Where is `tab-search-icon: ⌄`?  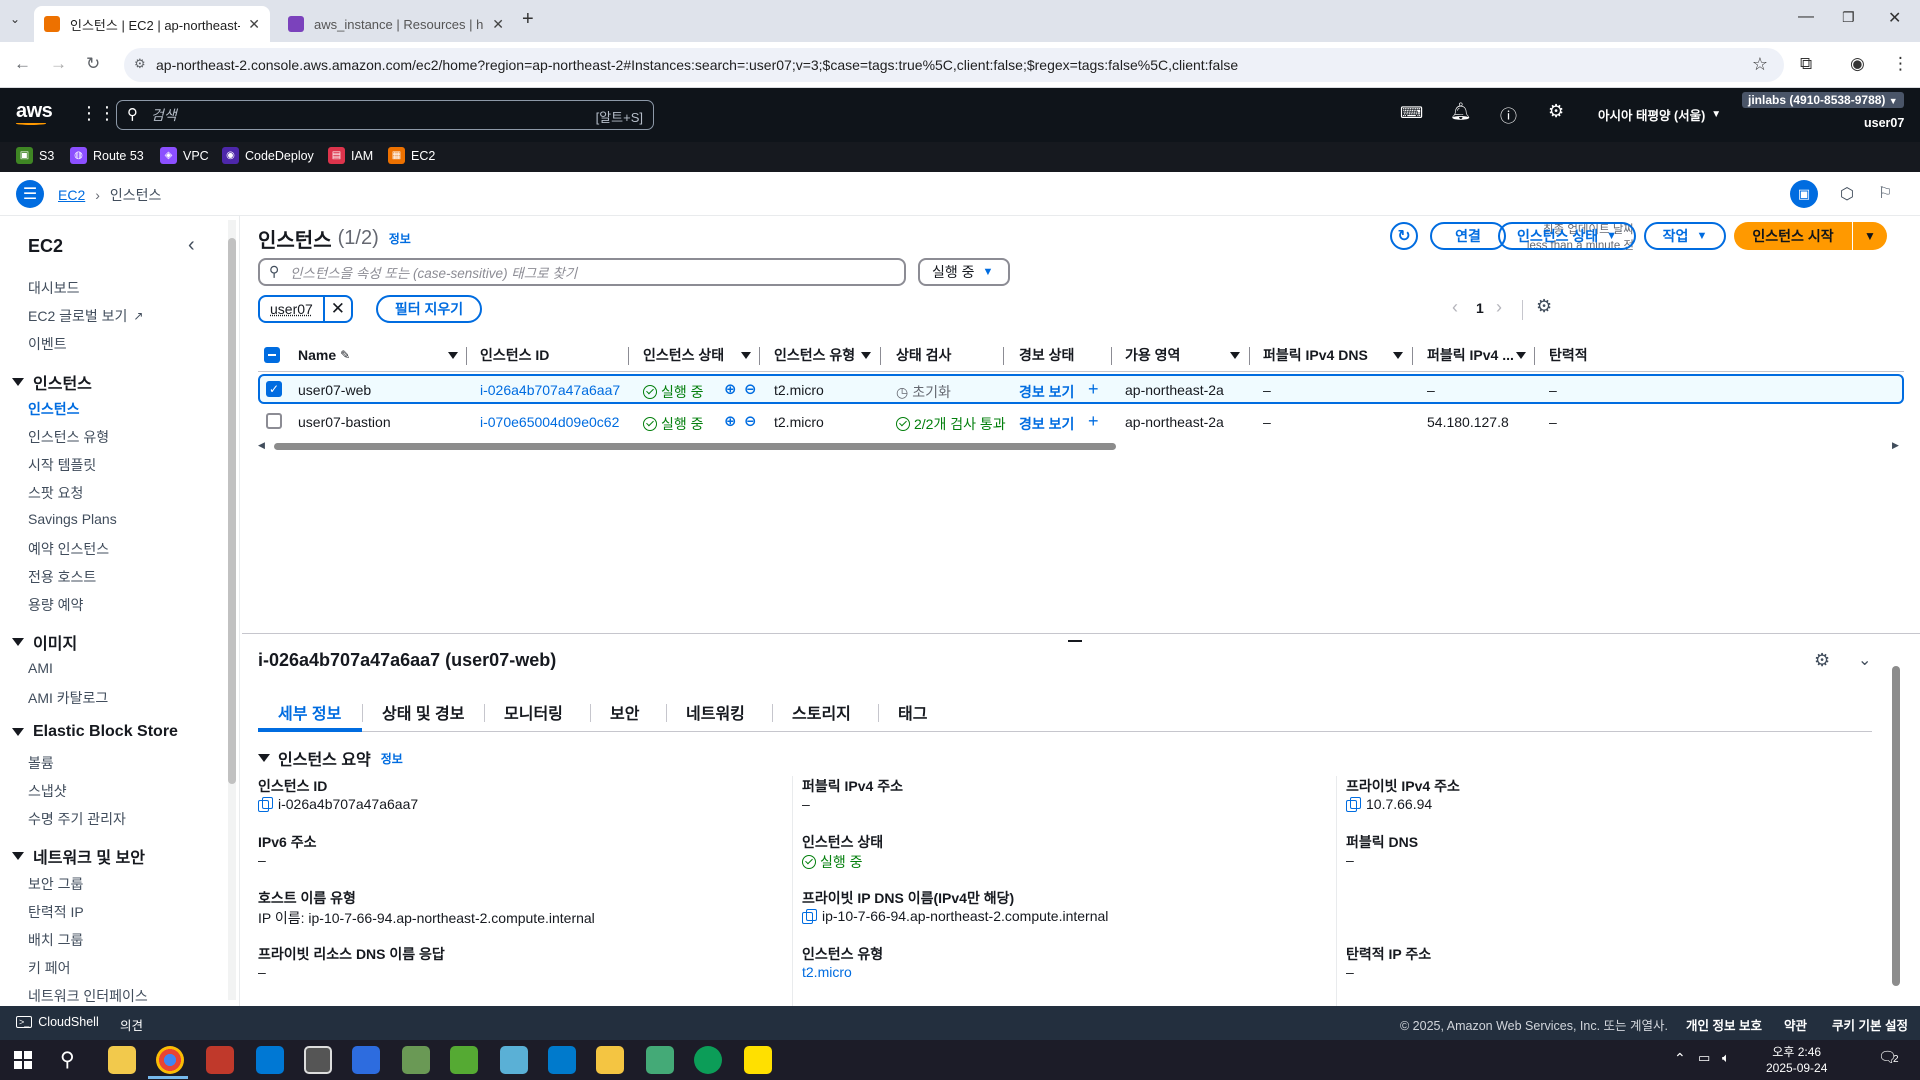
tab-search-icon: ⌄ is located at coordinates (15, 19).